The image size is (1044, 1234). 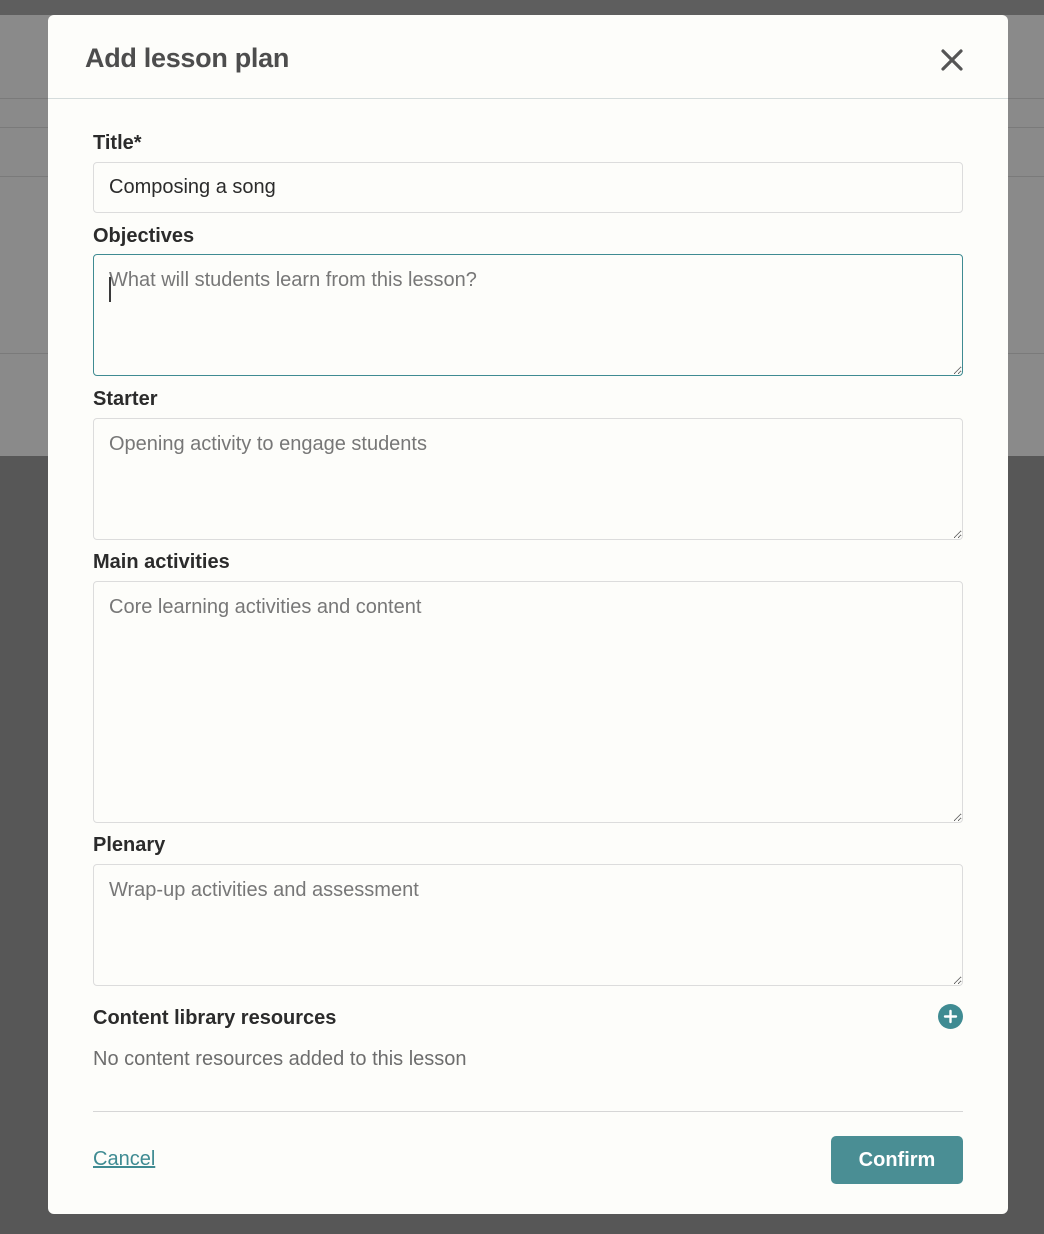 What do you see at coordinates (528, 187) in the screenshot?
I see `title-input` at bounding box center [528, 187].